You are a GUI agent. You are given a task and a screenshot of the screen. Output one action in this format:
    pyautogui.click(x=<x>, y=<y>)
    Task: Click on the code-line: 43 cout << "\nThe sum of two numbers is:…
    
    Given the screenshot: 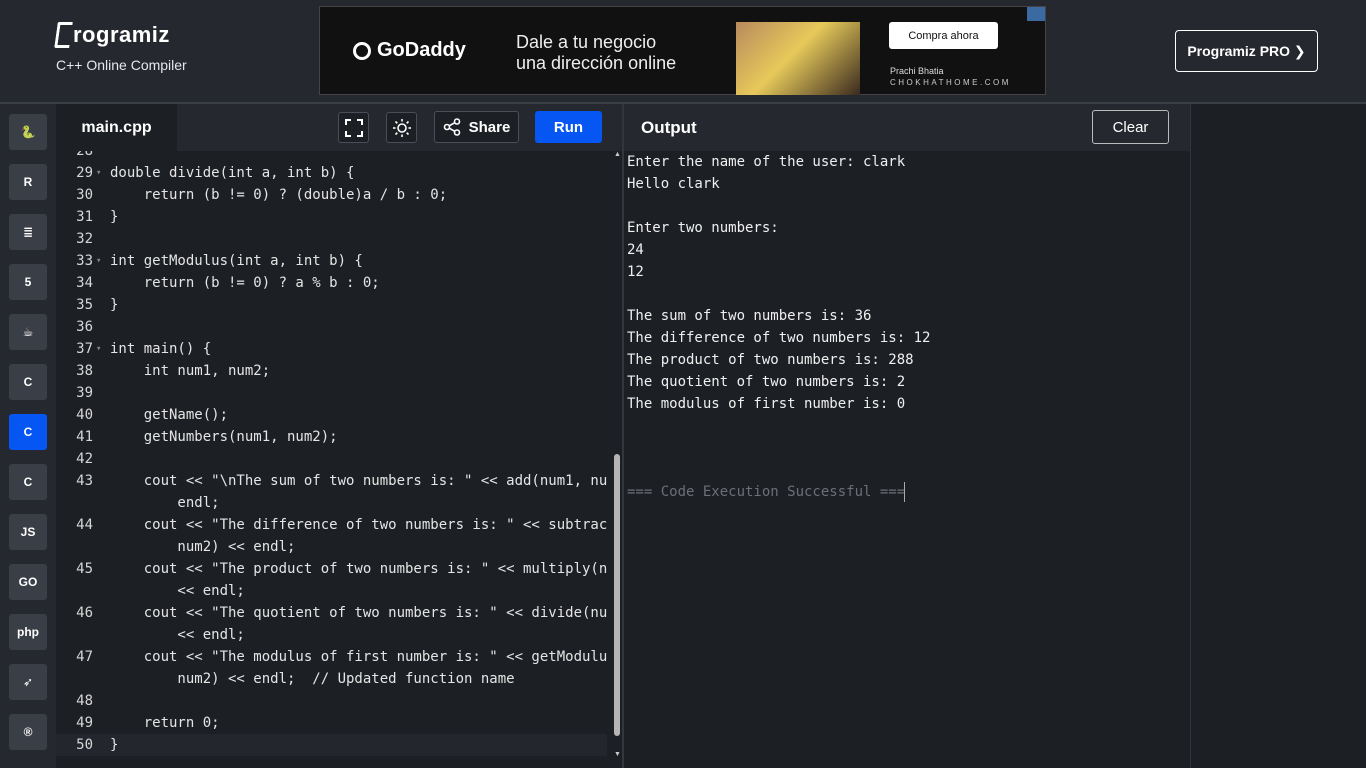 What is the action you would take?
    pyautogui.click(x=331, y=481)
    